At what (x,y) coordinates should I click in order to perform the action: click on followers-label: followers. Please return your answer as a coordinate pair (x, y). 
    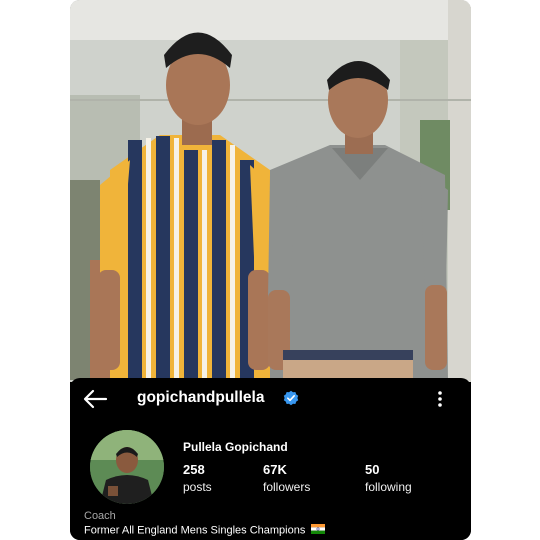
    Looking at the image, I should click on (287, 487).